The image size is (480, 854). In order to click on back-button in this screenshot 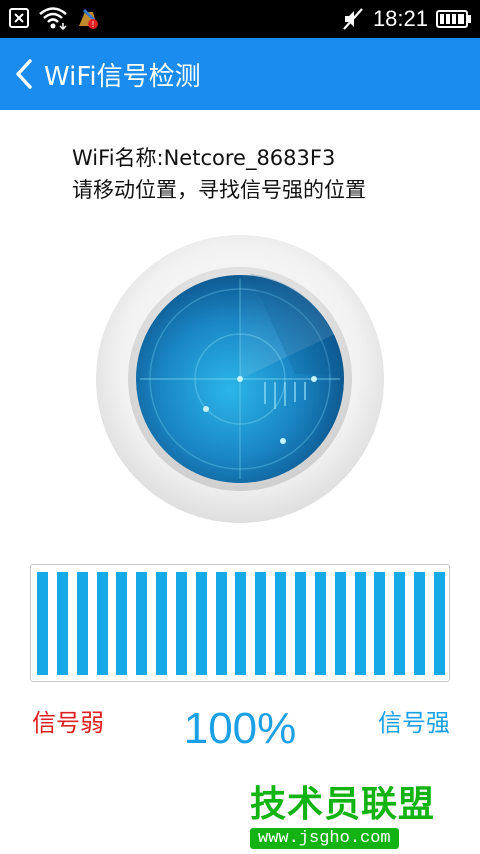, I will do `click(24, 74)`.